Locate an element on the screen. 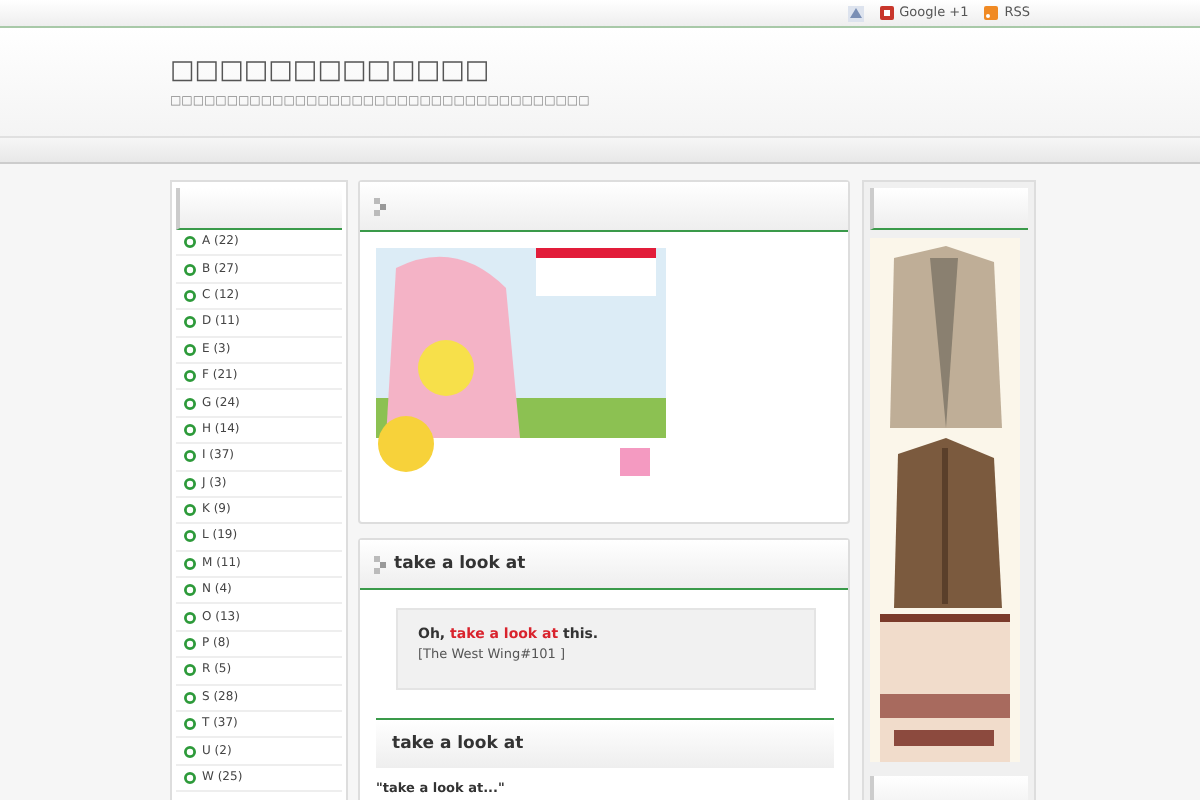 The height and width of the screenshot is (800, 1200). rss-icon is located at coordinates (991, 13).